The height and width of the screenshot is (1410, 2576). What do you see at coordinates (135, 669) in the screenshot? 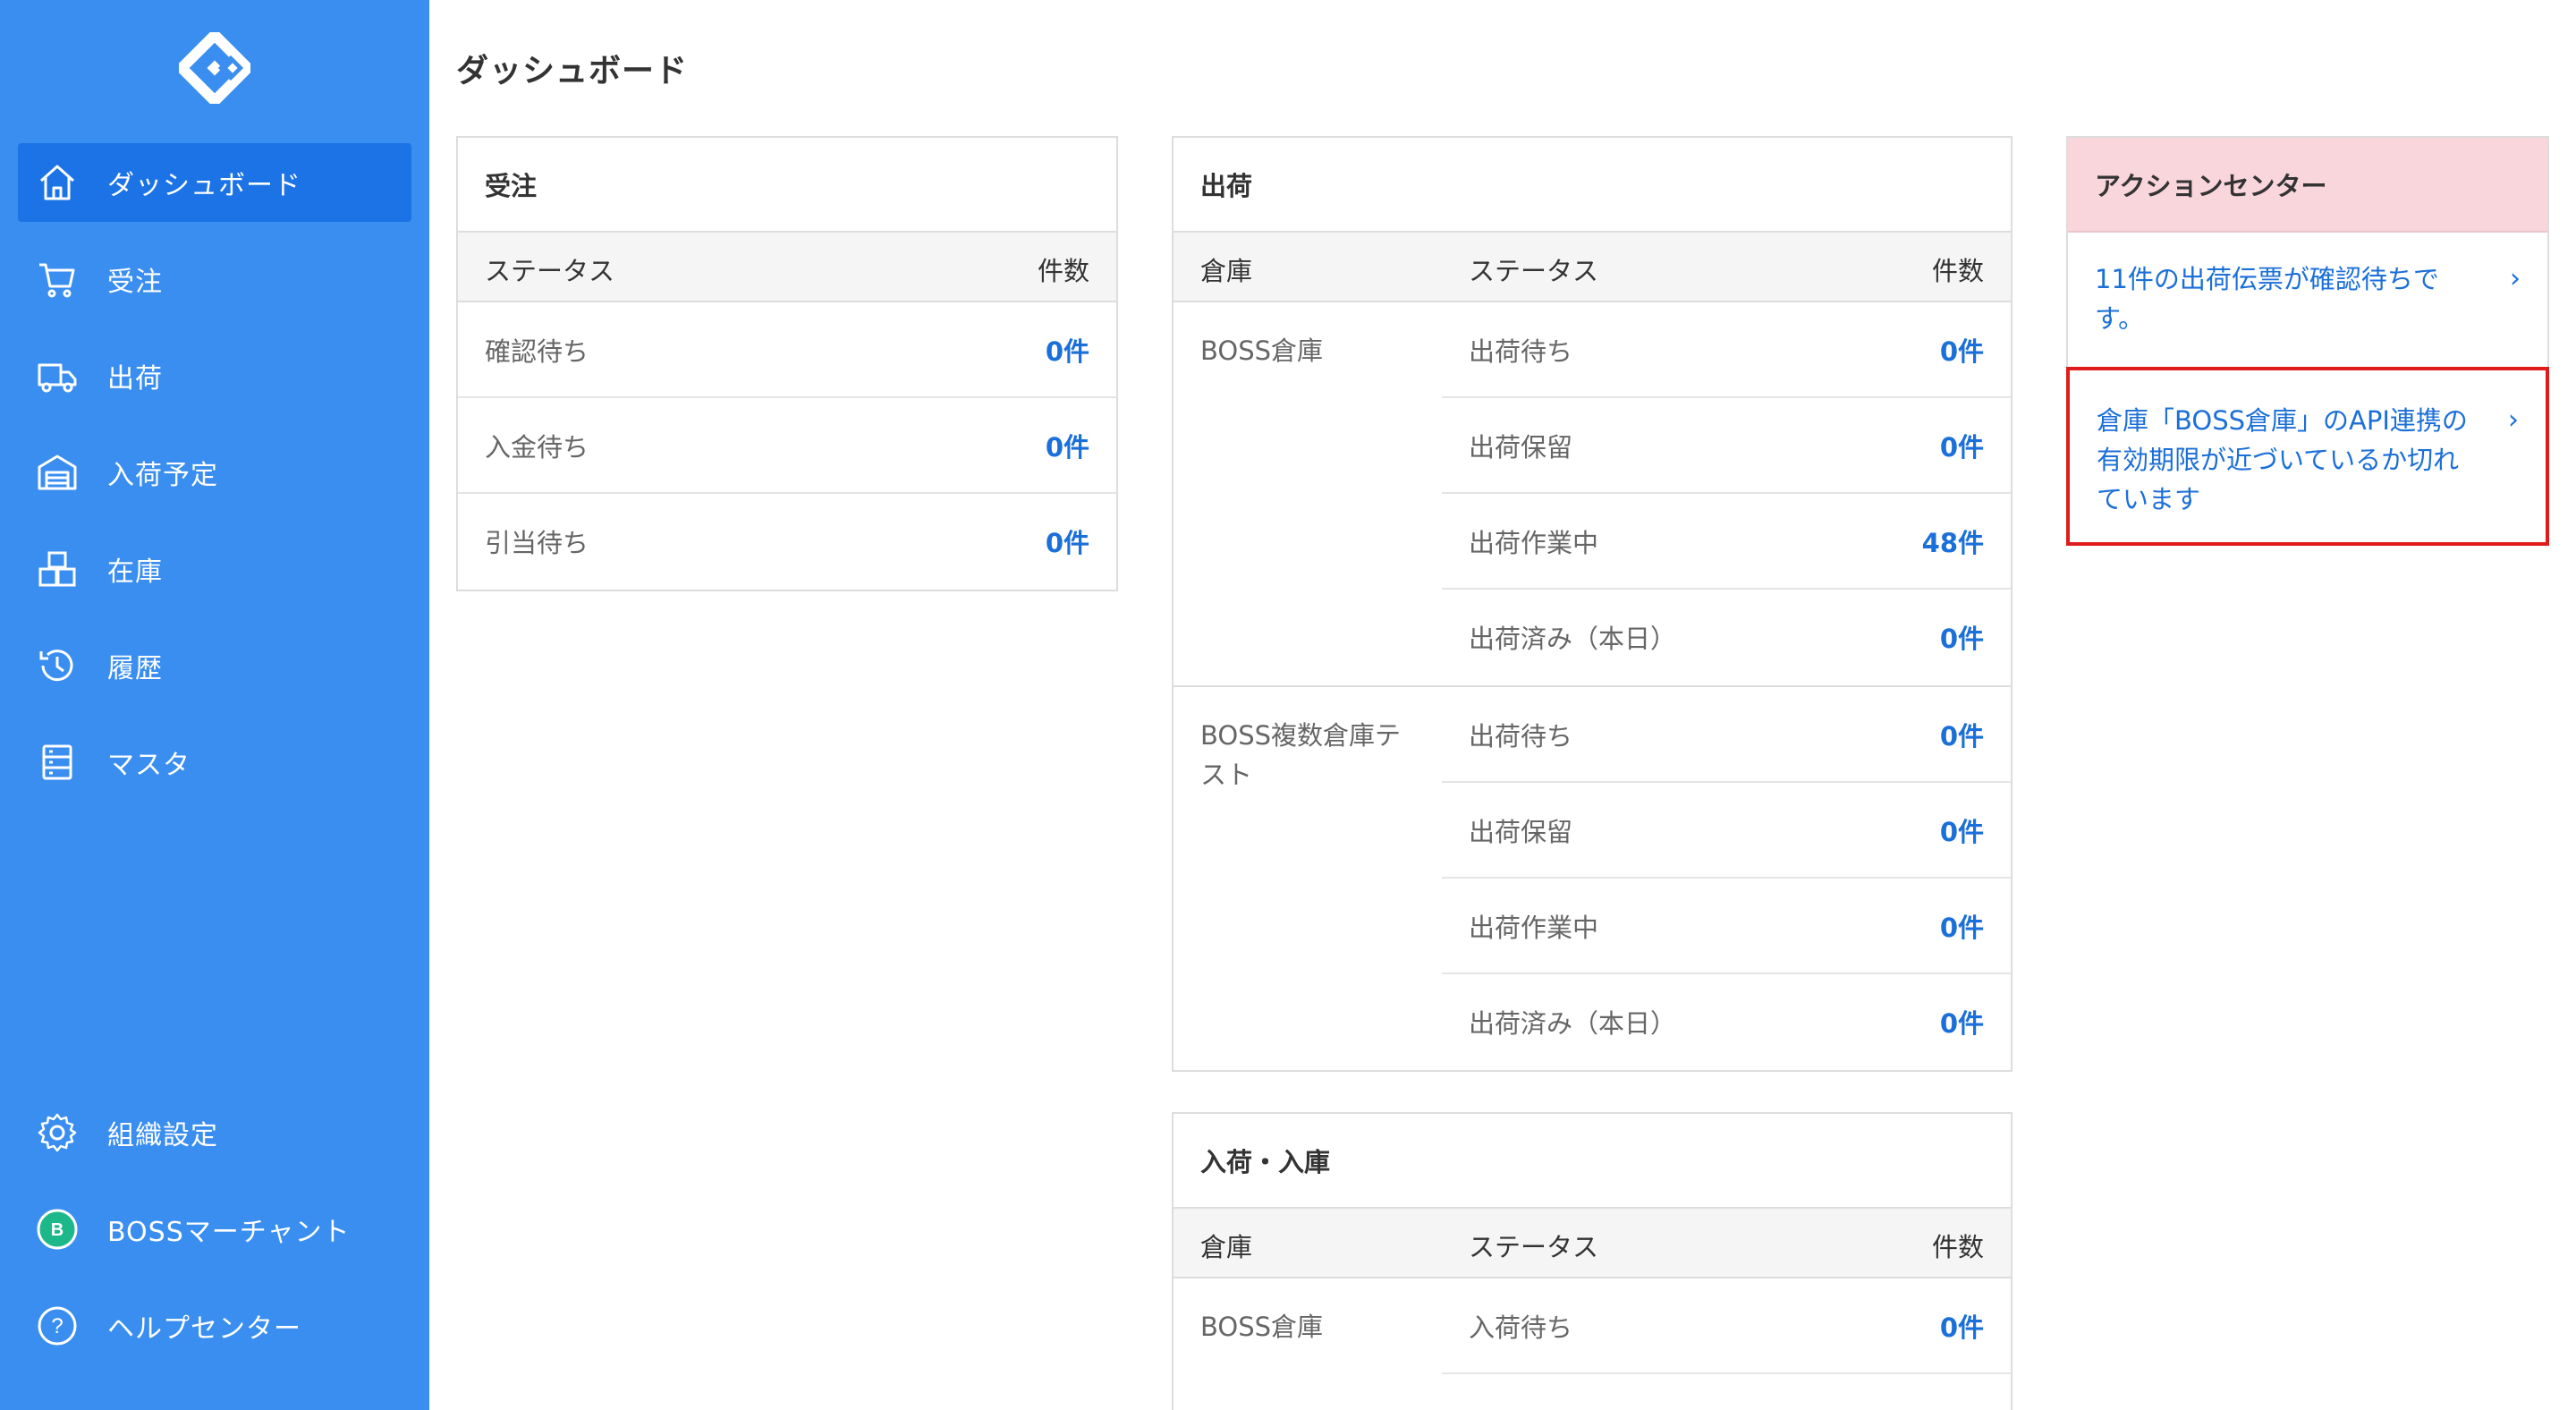
I see `sidebar-item-label: 履歴` at bounding box center [135, 669].